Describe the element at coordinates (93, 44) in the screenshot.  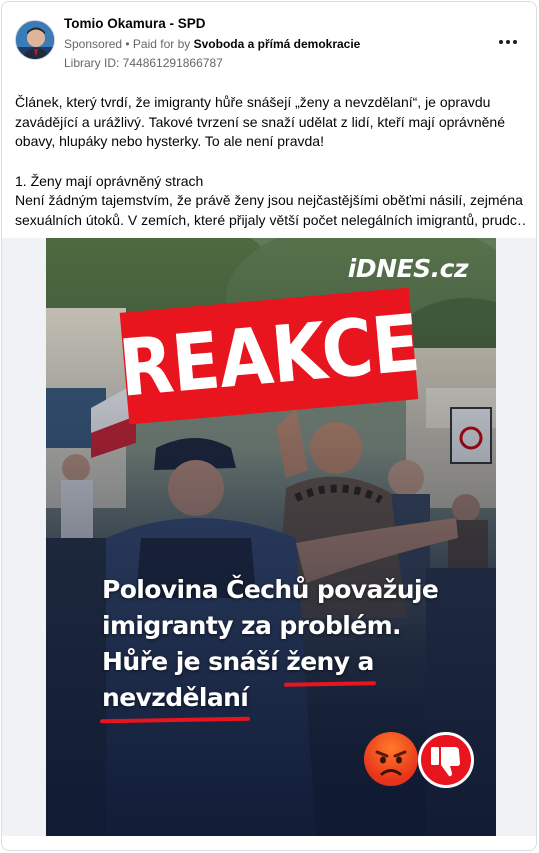
I see `sponsored-label: Sponsored` at that location.